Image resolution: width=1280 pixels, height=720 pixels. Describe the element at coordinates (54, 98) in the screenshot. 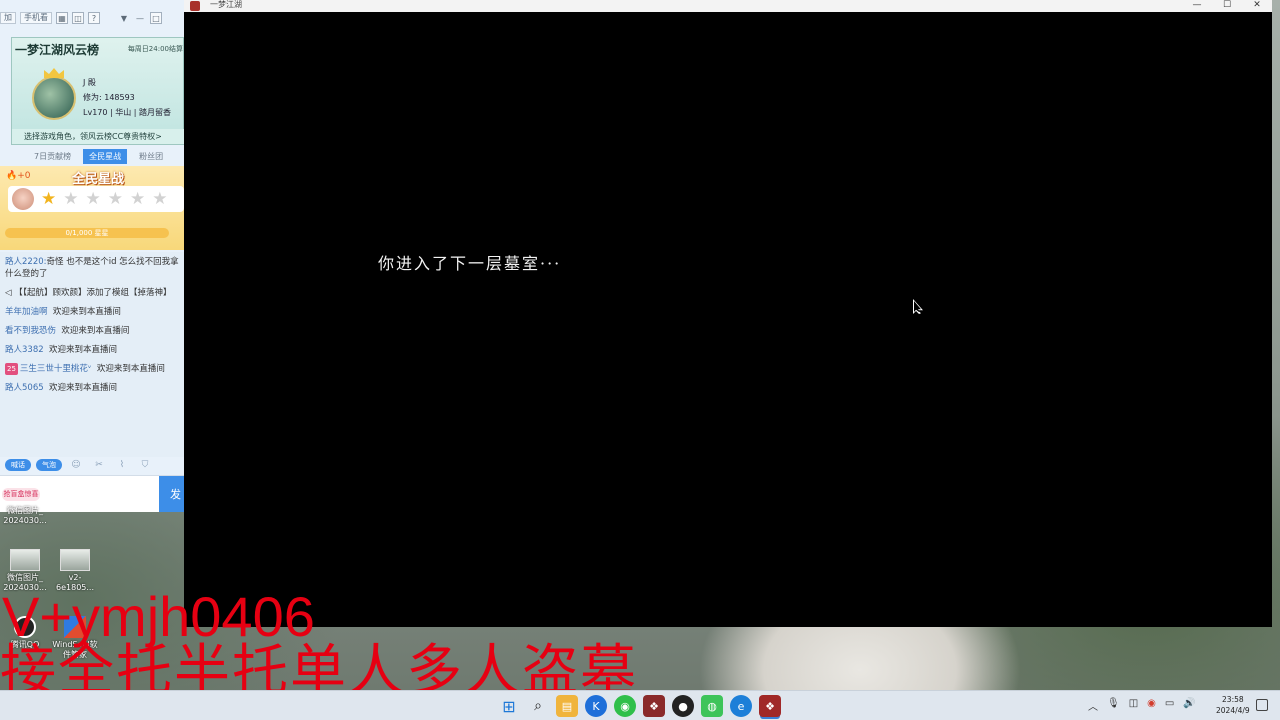

I see `avatar` at that location.